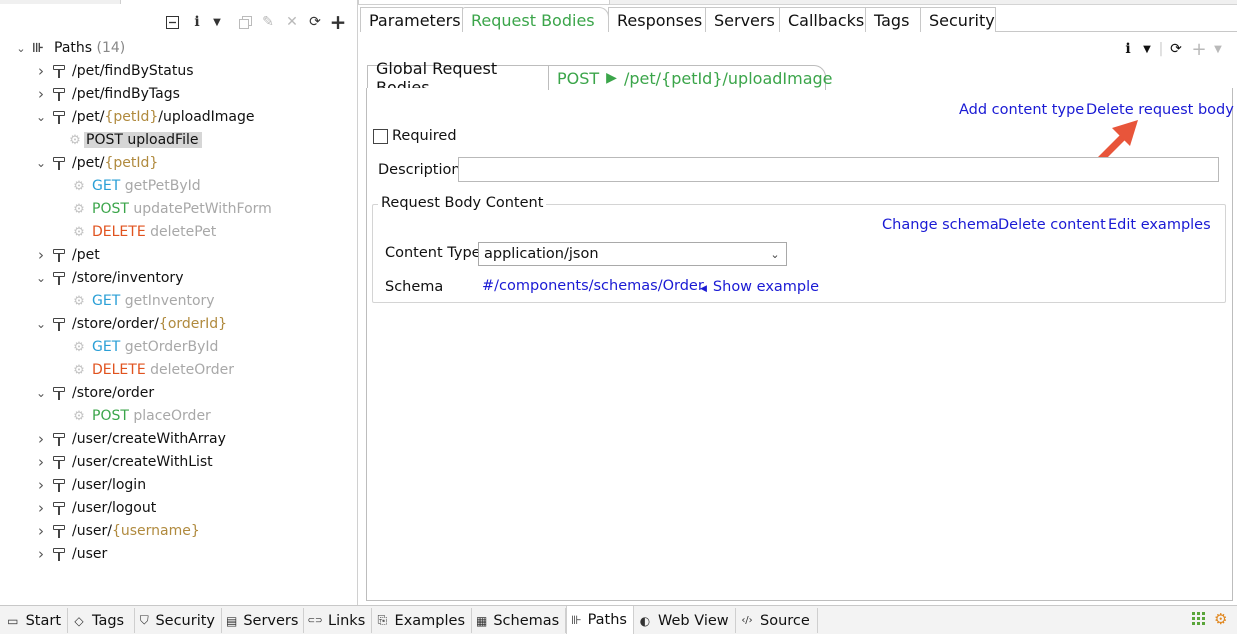 This screenshot has height=634, width=1237. What do you see at coordinates (1220, 619) in the screenshot?
I see `settings-gear-icon: ⚙` at bounding box center [1220, 619].